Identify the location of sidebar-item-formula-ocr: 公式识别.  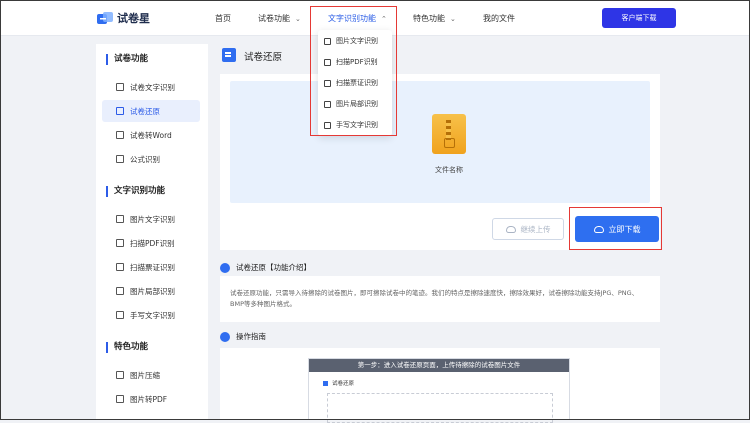
(151, 159).